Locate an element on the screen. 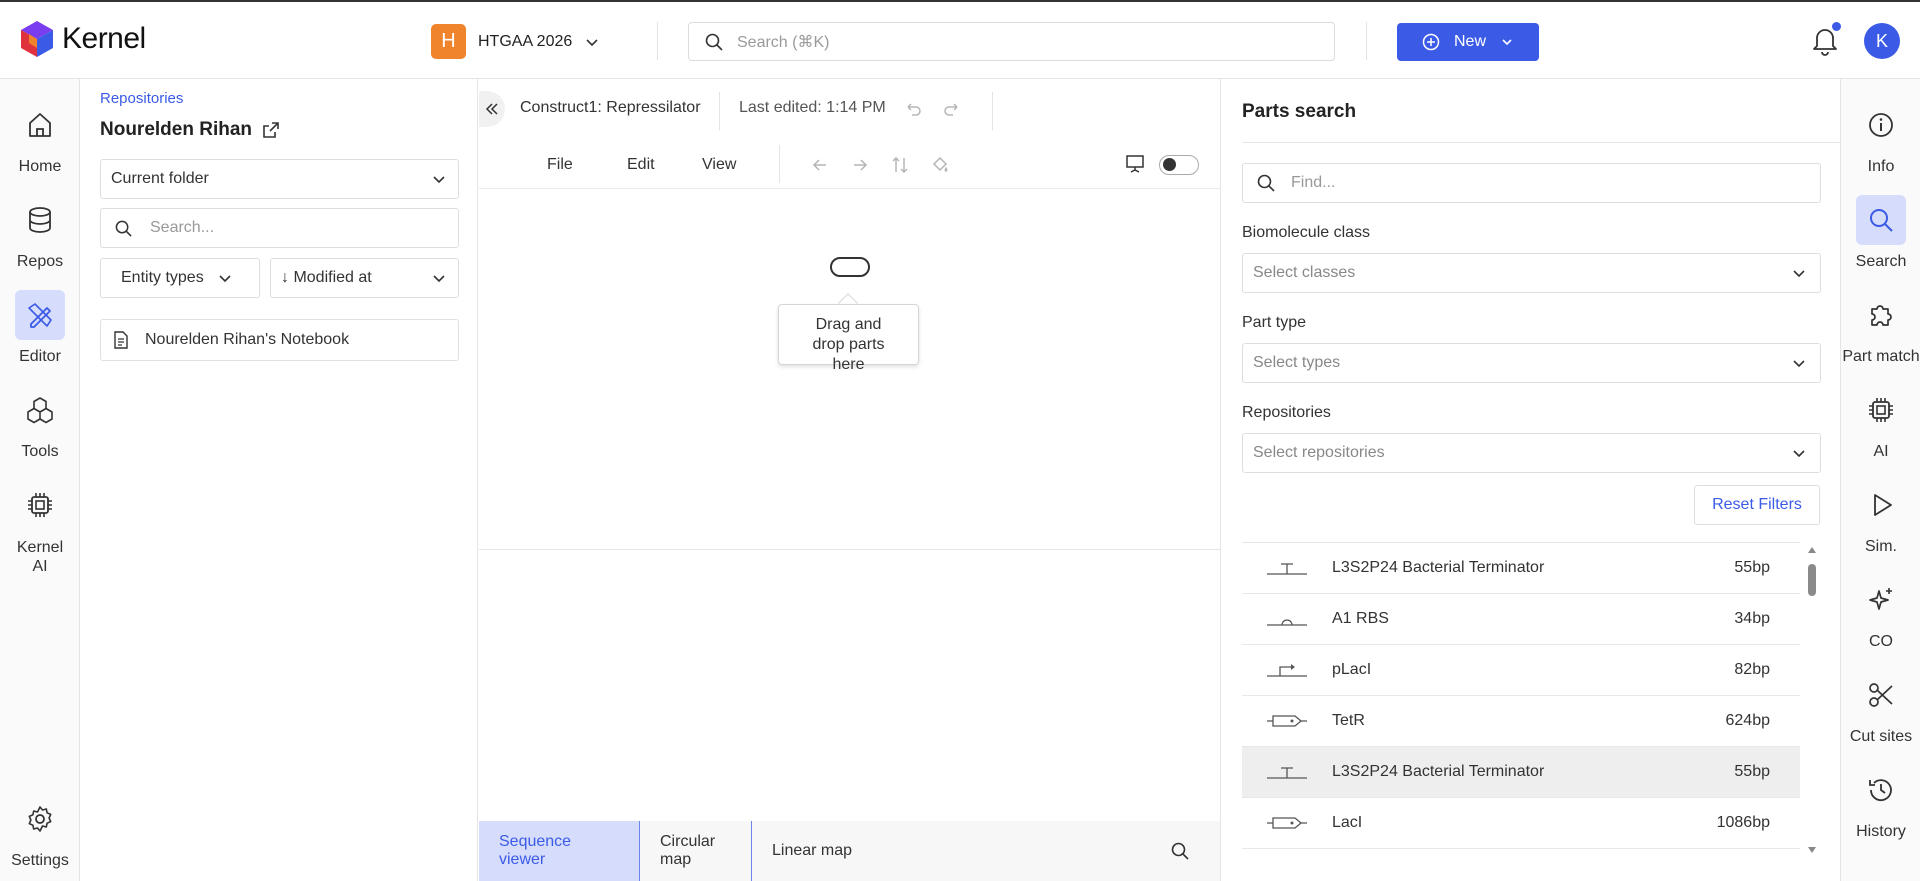 The height and width of the screenshot is (881, 1920). new-button: New is located at coordinates (1468, 42).